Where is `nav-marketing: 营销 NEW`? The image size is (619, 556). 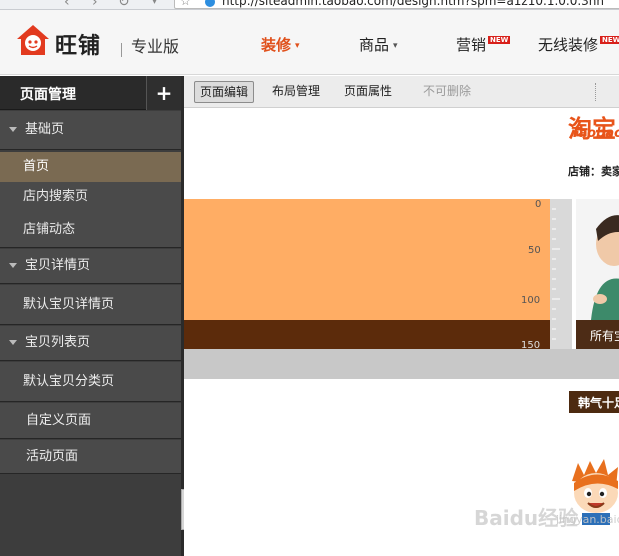
nav-marketing: 营销 NEW is located at coordinates (483, 44).